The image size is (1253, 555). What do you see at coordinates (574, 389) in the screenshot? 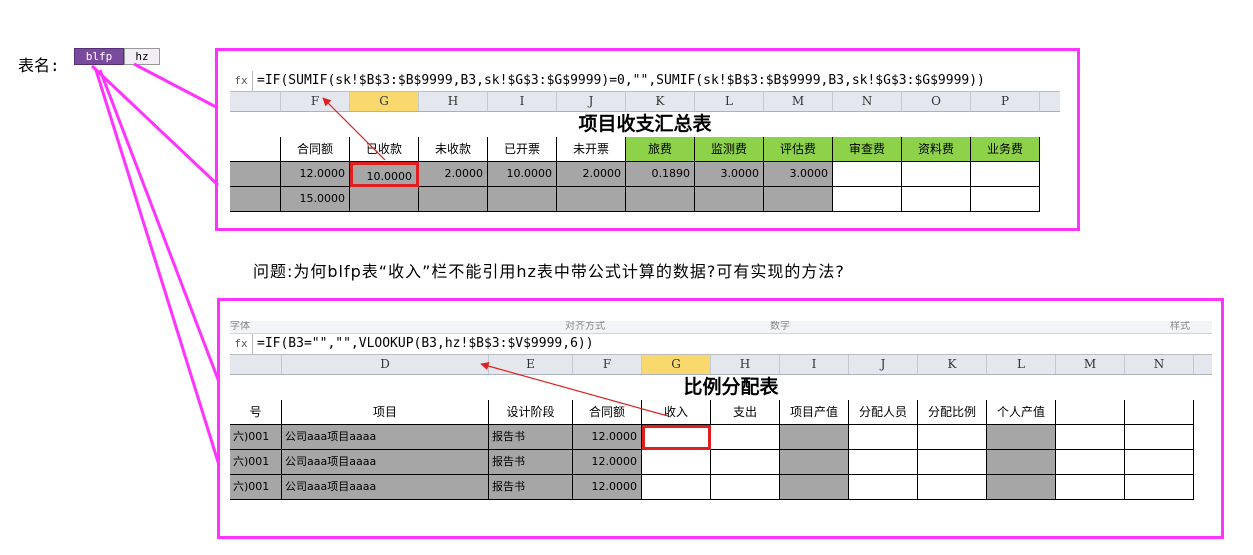
I see `arrow-bottom-formula` at bounding box center [574, 389].